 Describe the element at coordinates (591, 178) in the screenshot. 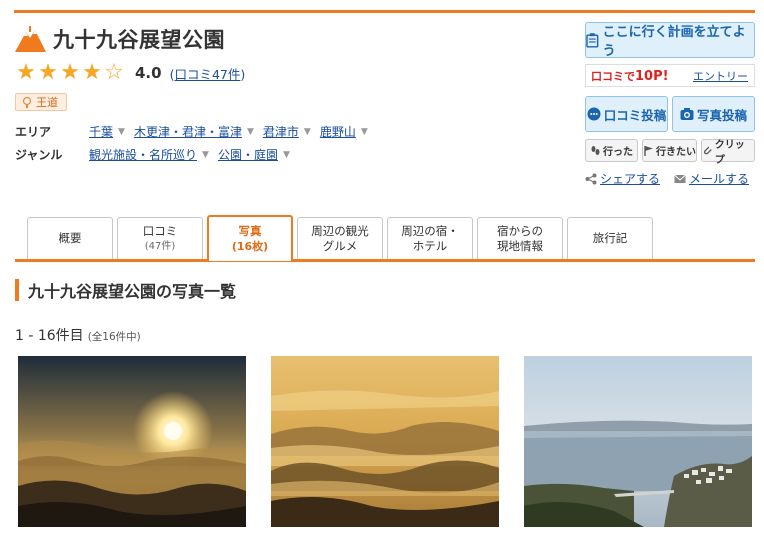

I see `share-icon` at that location.